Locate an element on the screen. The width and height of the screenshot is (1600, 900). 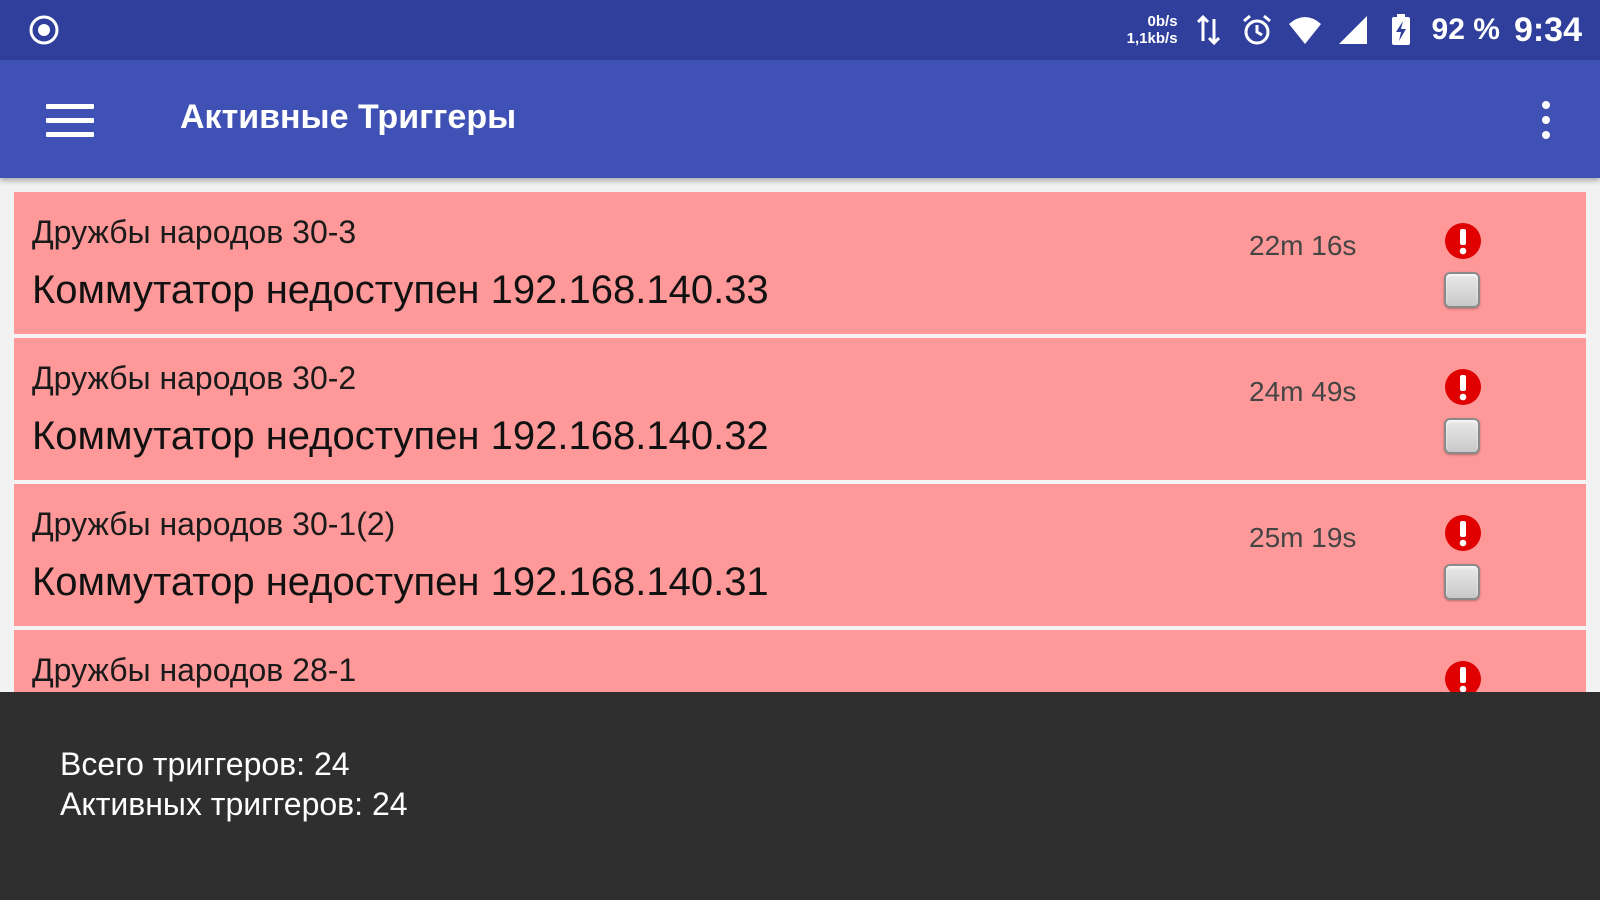
battery-percent: 92 % is located at coordinates (1465, 29).